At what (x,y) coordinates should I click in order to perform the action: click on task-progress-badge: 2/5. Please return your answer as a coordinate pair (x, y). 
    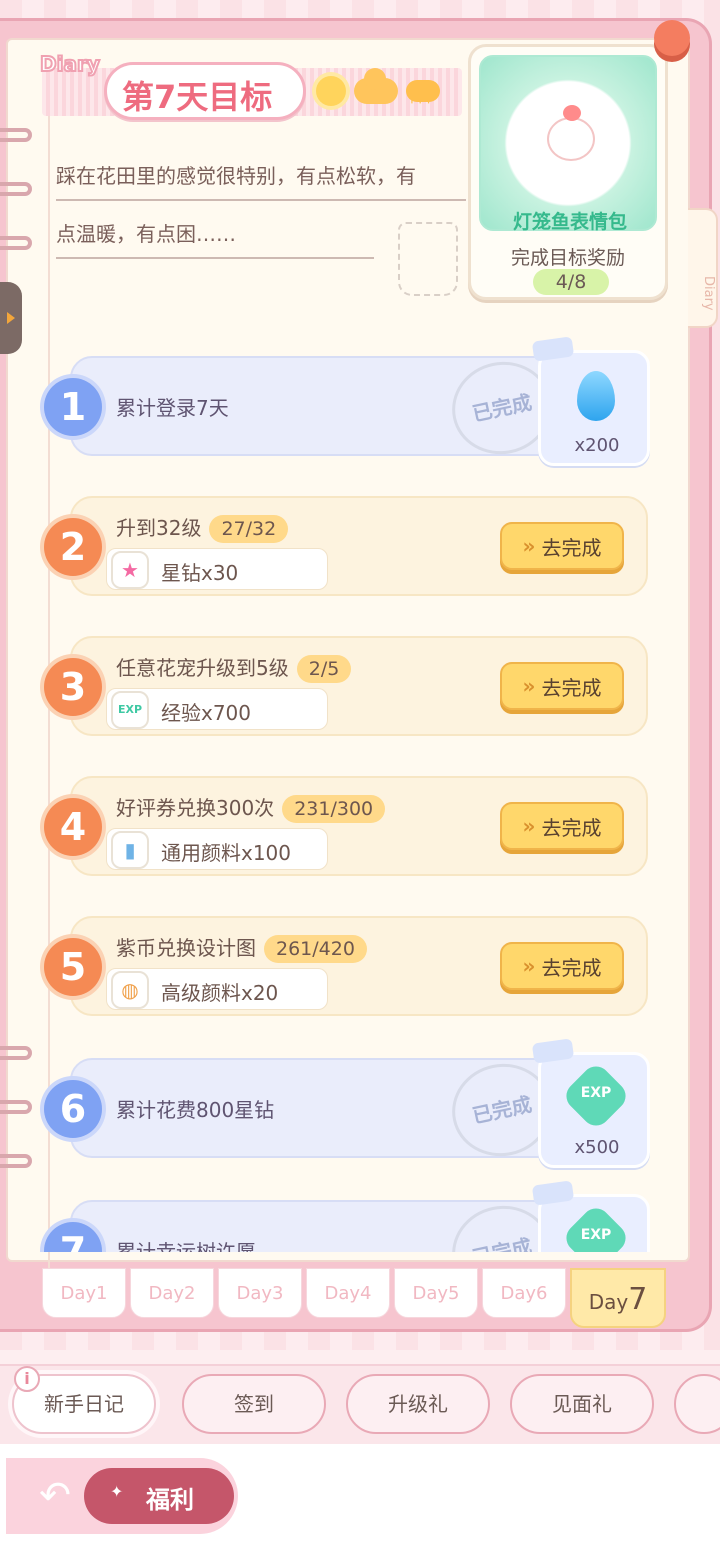
    Looking at the image, I should click on (324, 669).